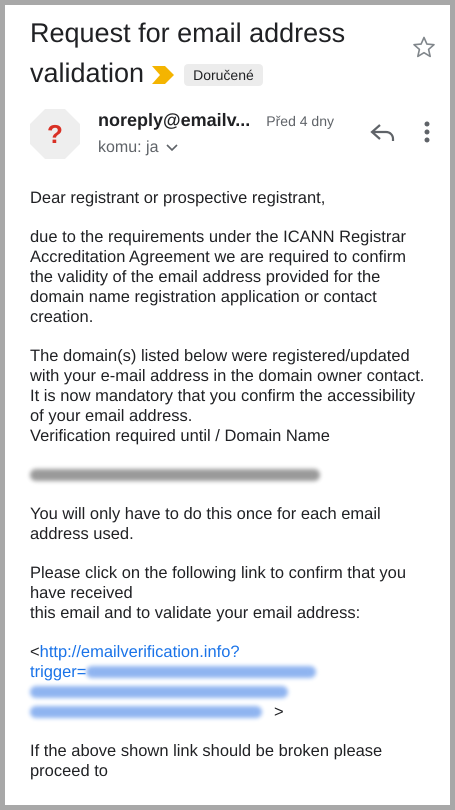 The height and width of the screenshot is (810, 455). What do you see at coordinates (424, 47) in the screenshot?
I see `star-icon` at bounding box center [424, 47].